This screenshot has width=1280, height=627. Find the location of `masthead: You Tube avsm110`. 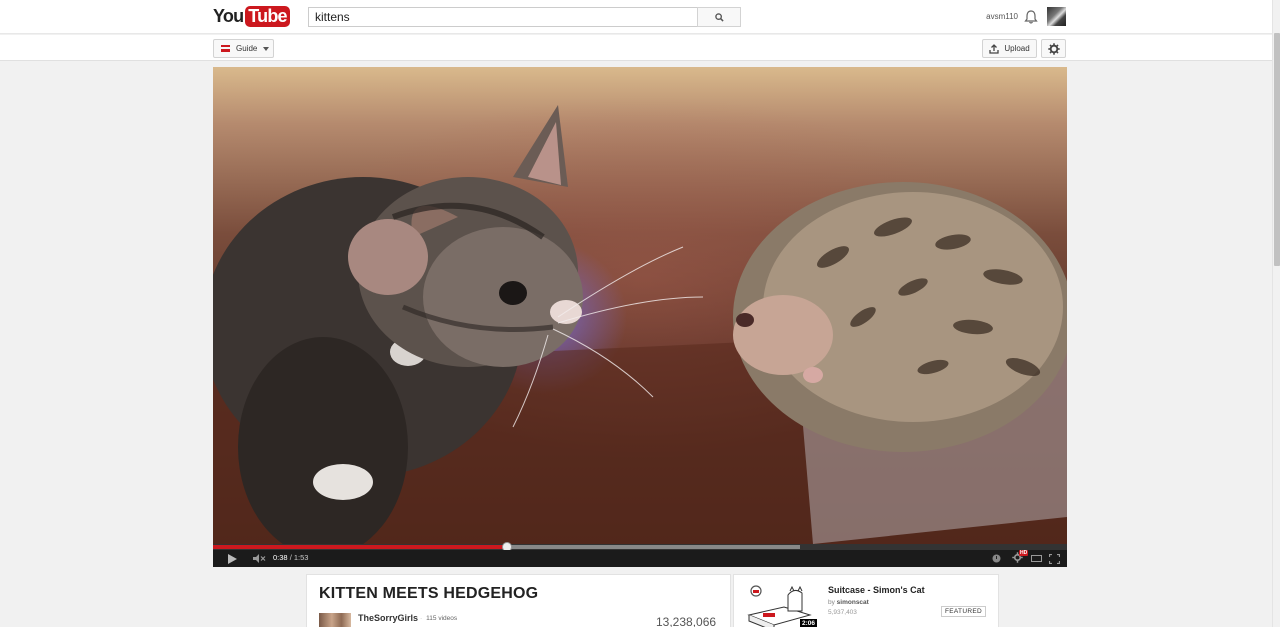

masthead: You Tube avsm110 is located at coordinates (636, 17).